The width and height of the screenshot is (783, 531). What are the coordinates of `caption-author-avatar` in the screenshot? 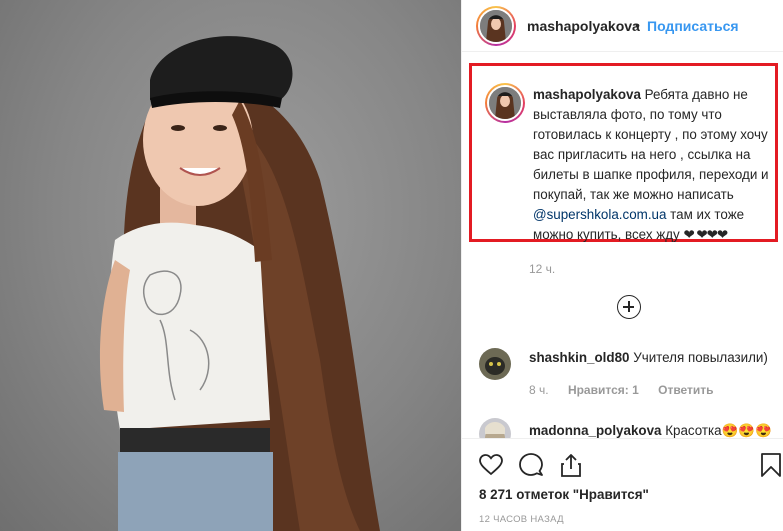 It's located at (505, 103).